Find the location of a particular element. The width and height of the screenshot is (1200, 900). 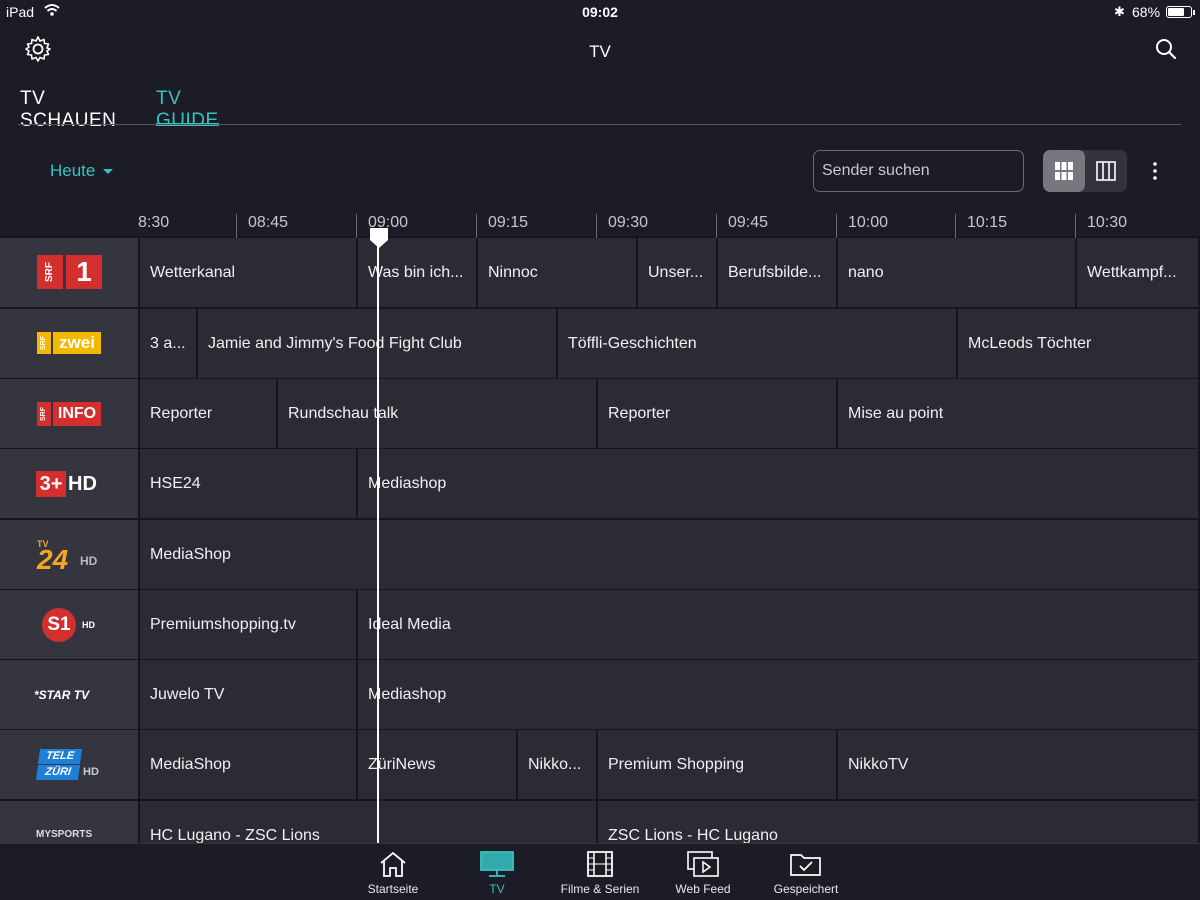

channel-logo-srf-info: SRF INFO is located at coordinates (69, 413).